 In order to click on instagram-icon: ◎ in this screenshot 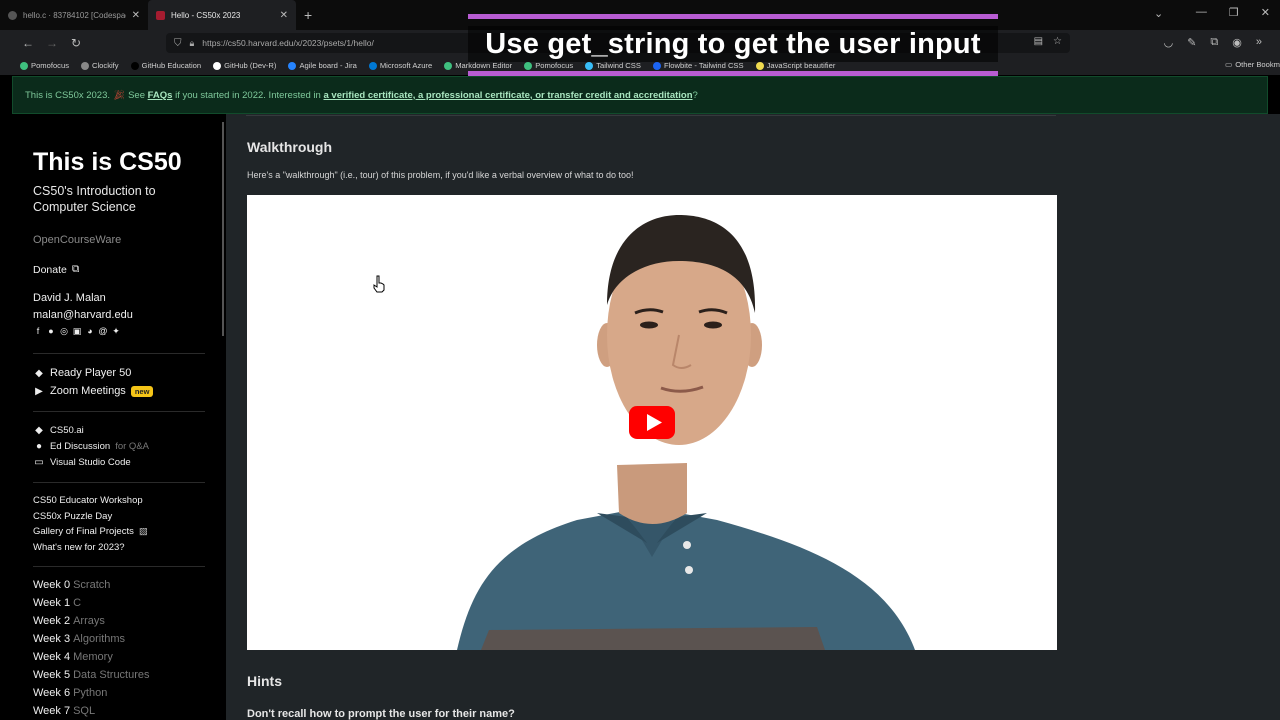, I will do `click(64, 331)`.